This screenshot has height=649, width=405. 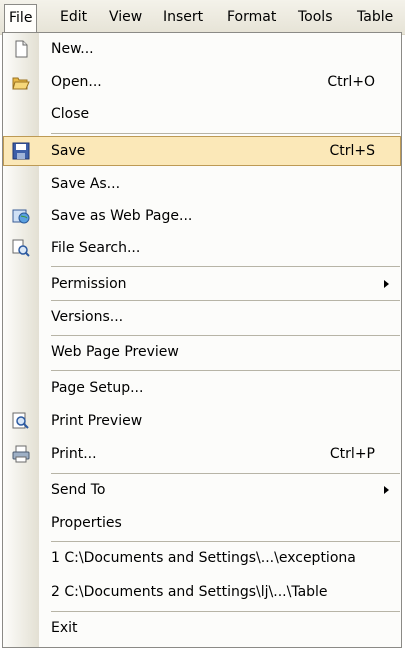 What do you see at coordinates (189, 592) in the screenshot?
I see `menu-item-label: 2 C:\Documents and Settings\lj\...\Table` at bounding box center [189, 592].